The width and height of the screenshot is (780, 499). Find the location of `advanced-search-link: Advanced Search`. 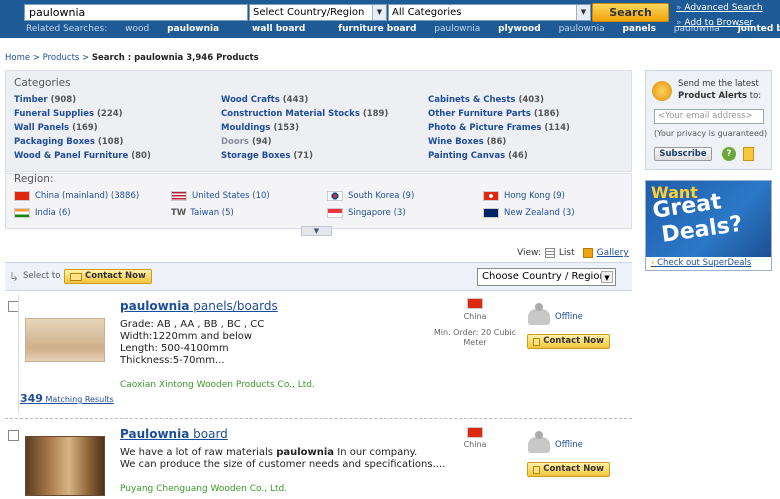

advanced-search-link: Advanced Search is located at coordinates (719, 8).